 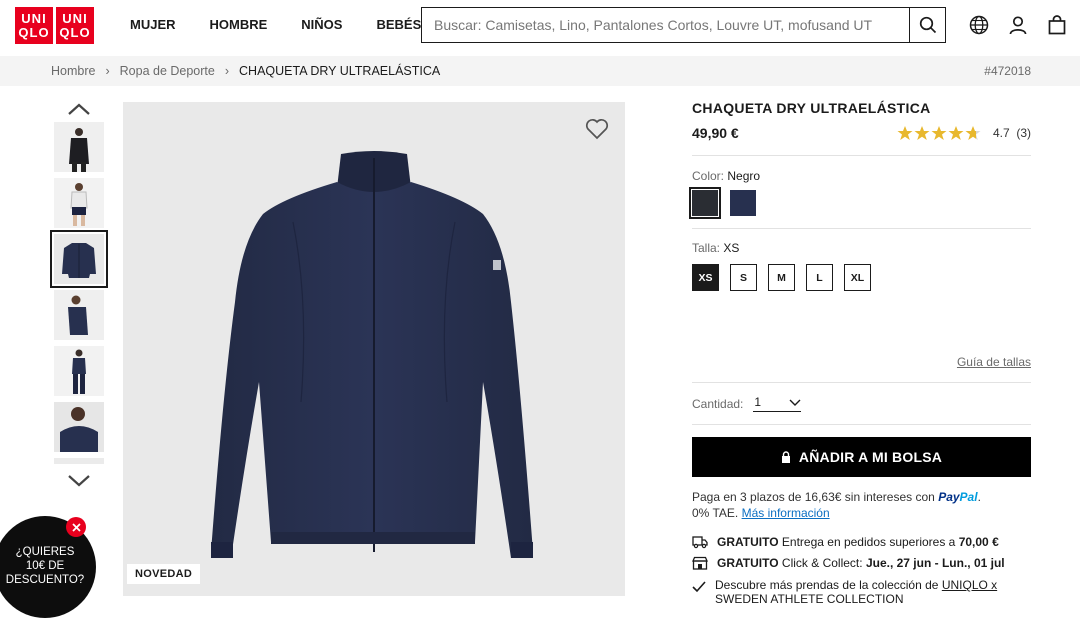 I want to click on search-button, so click(x=927, y=25).